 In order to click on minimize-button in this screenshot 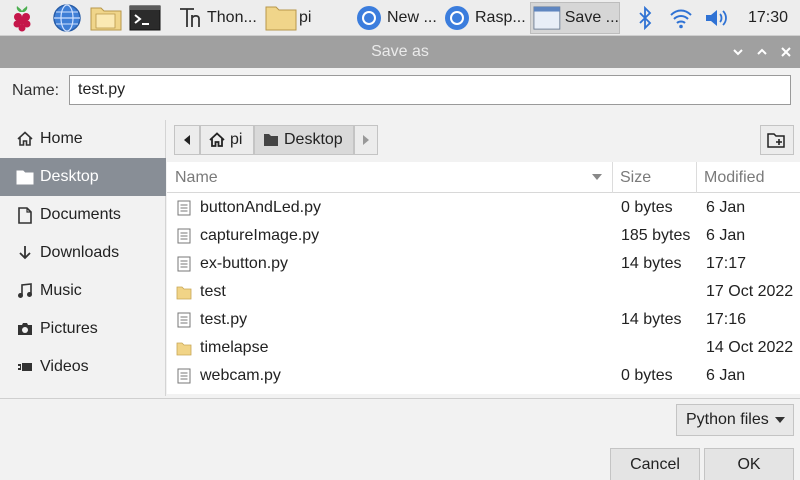, I will do `click(738, 52)`.